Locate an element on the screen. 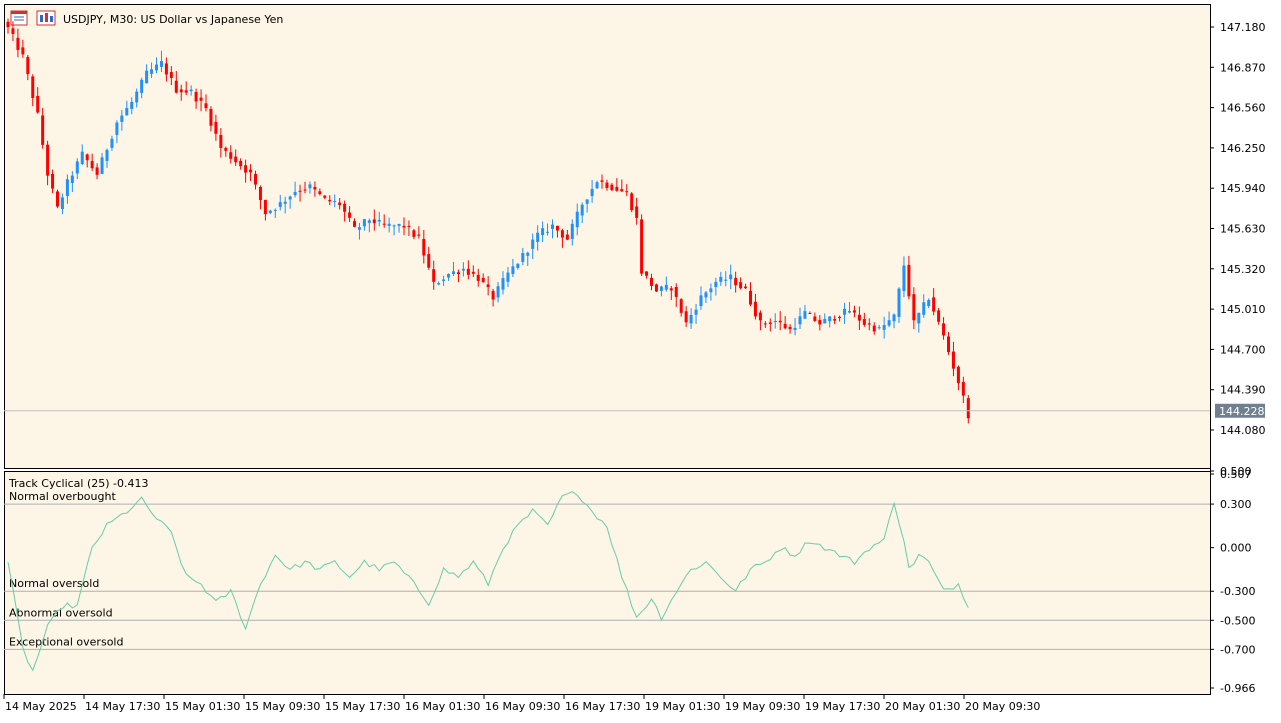 This screenshot has width=1281, height=723. time-tick-label: 15 May 09:30 is located at coordinates (282, 706).